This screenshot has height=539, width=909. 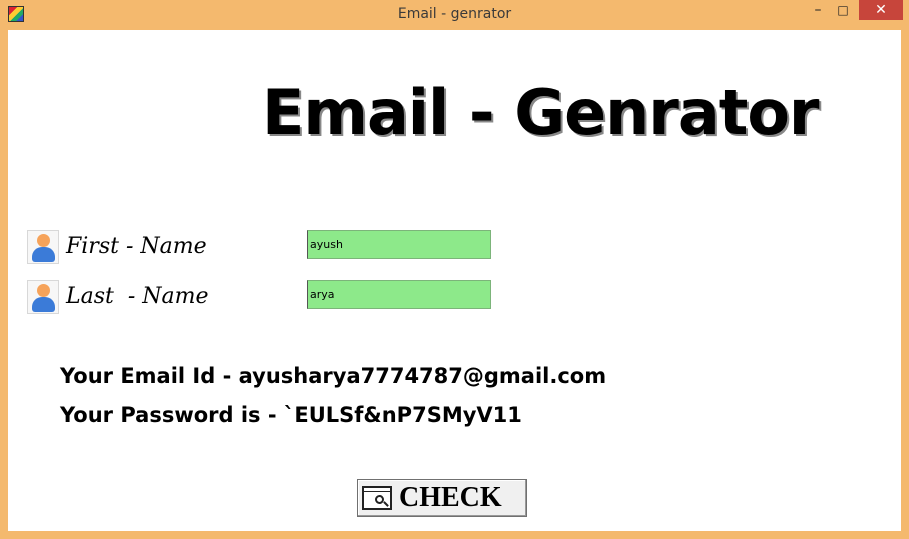 I want to click on last-name-input, so click(x=399, y=294).